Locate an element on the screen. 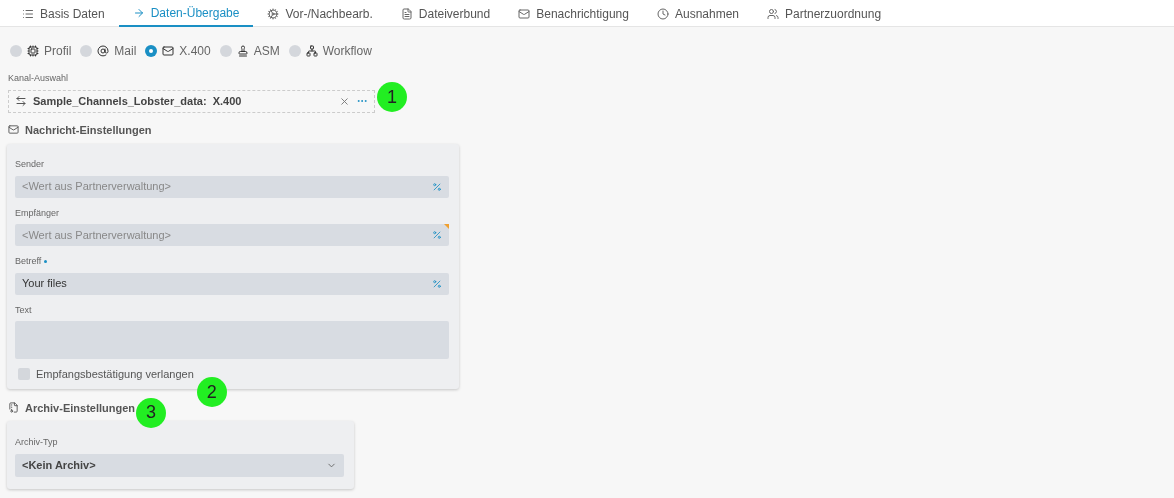  checkbox is located at coordinates (24, 374).